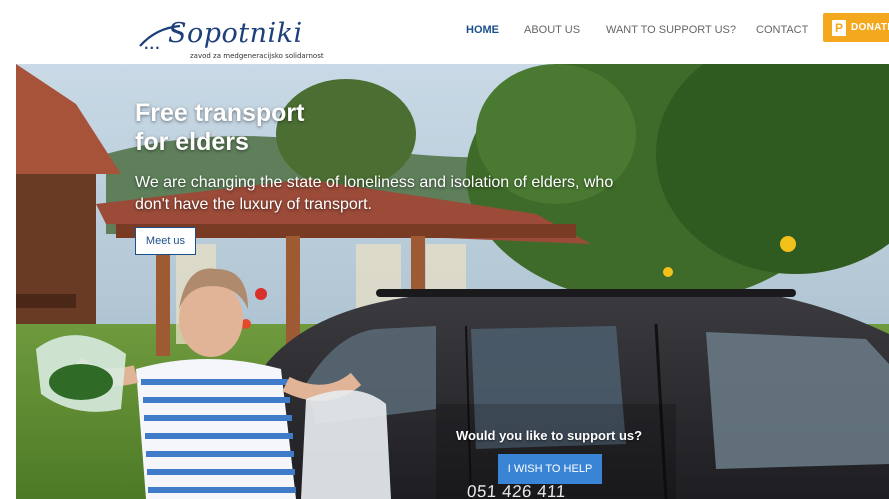 The width and height of the screenshot is (889, 499). I want to click on nav-about-us: ABOUT US, so click(552, 30).